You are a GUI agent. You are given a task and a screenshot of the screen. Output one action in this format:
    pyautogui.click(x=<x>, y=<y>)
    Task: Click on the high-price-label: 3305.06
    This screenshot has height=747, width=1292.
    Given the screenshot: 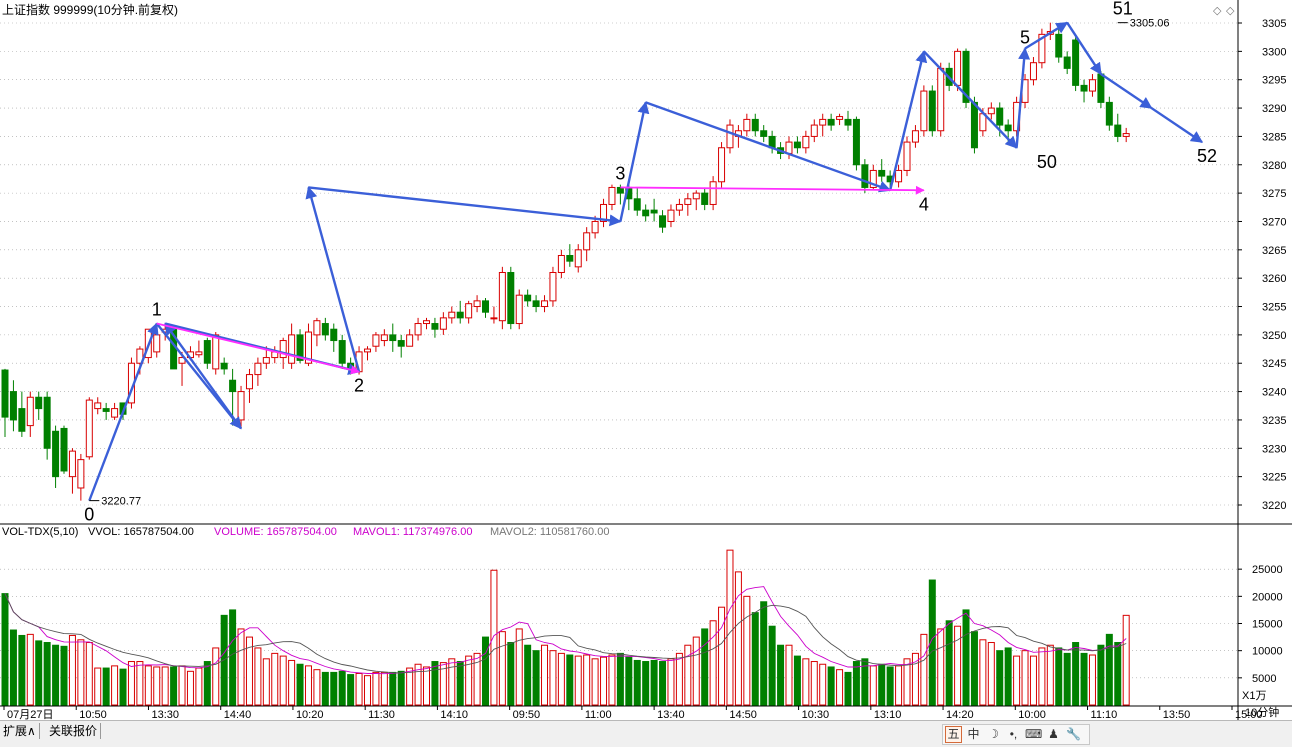 What is the action you would take?
    pyautogui.click(x=1150, y=24)
    